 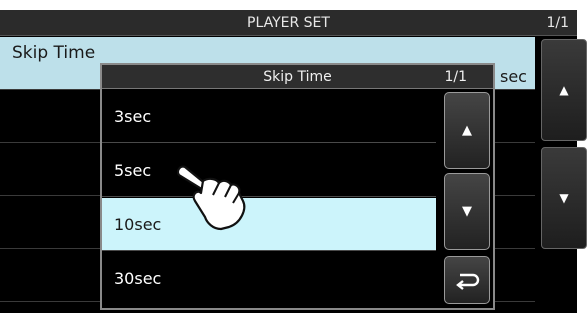 I want to click on scroll-up-button: ▲, so click(x=564, y=90).